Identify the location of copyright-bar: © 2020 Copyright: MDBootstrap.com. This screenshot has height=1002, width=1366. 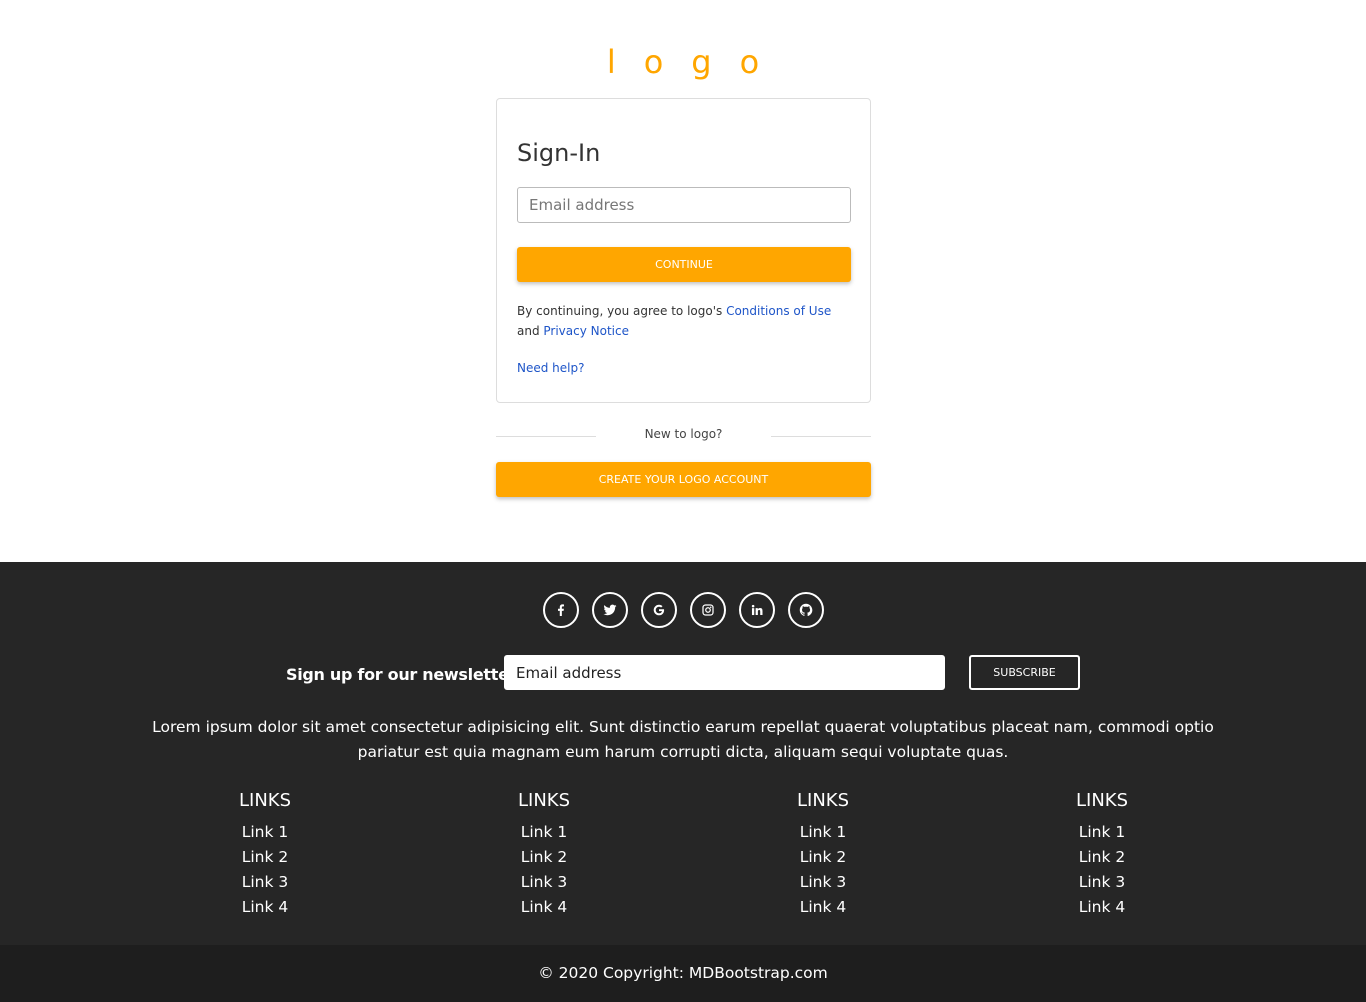
(683, 973).